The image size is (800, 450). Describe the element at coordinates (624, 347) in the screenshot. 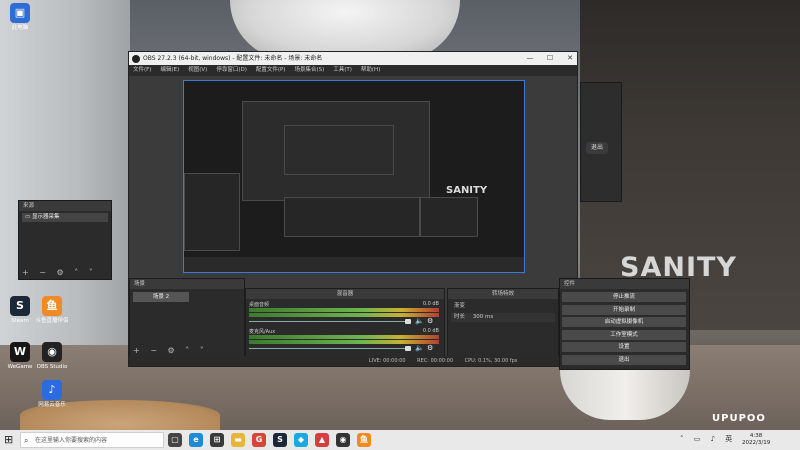

I see `control-button: 设置` at that location.